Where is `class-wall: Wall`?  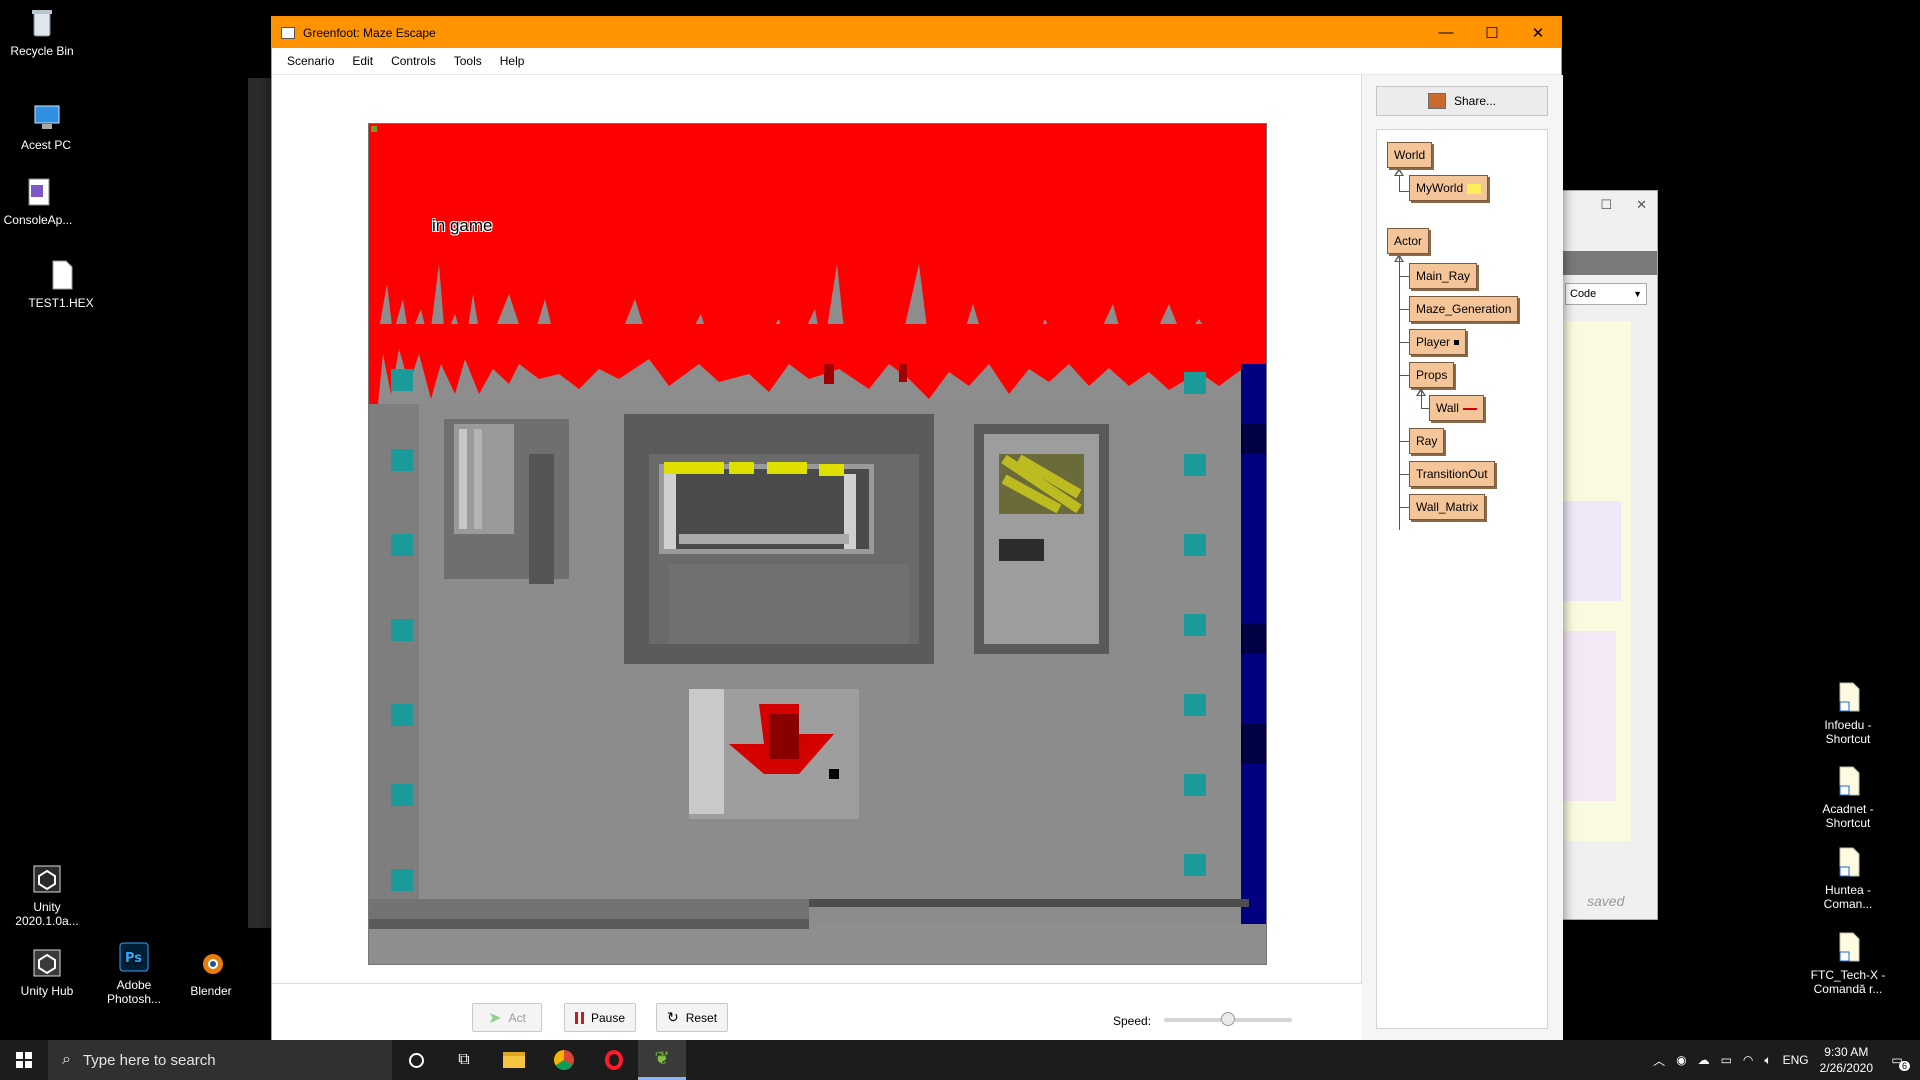
class-wall: Wall is located at coordinates (1456, 408).